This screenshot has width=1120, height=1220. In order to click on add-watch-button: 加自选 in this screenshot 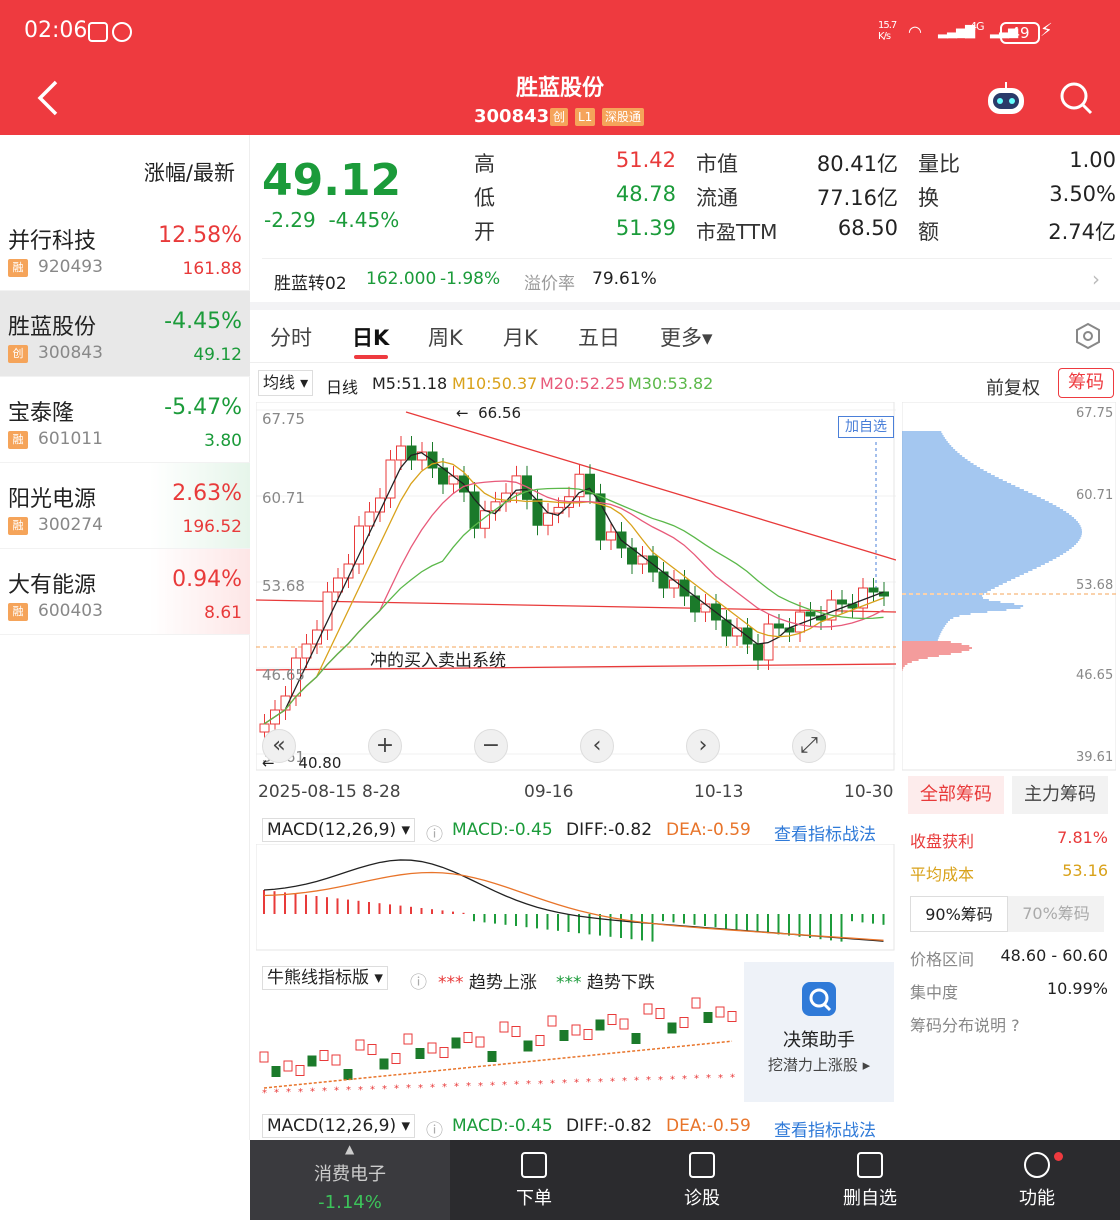, I will do `click(866, 427)`.